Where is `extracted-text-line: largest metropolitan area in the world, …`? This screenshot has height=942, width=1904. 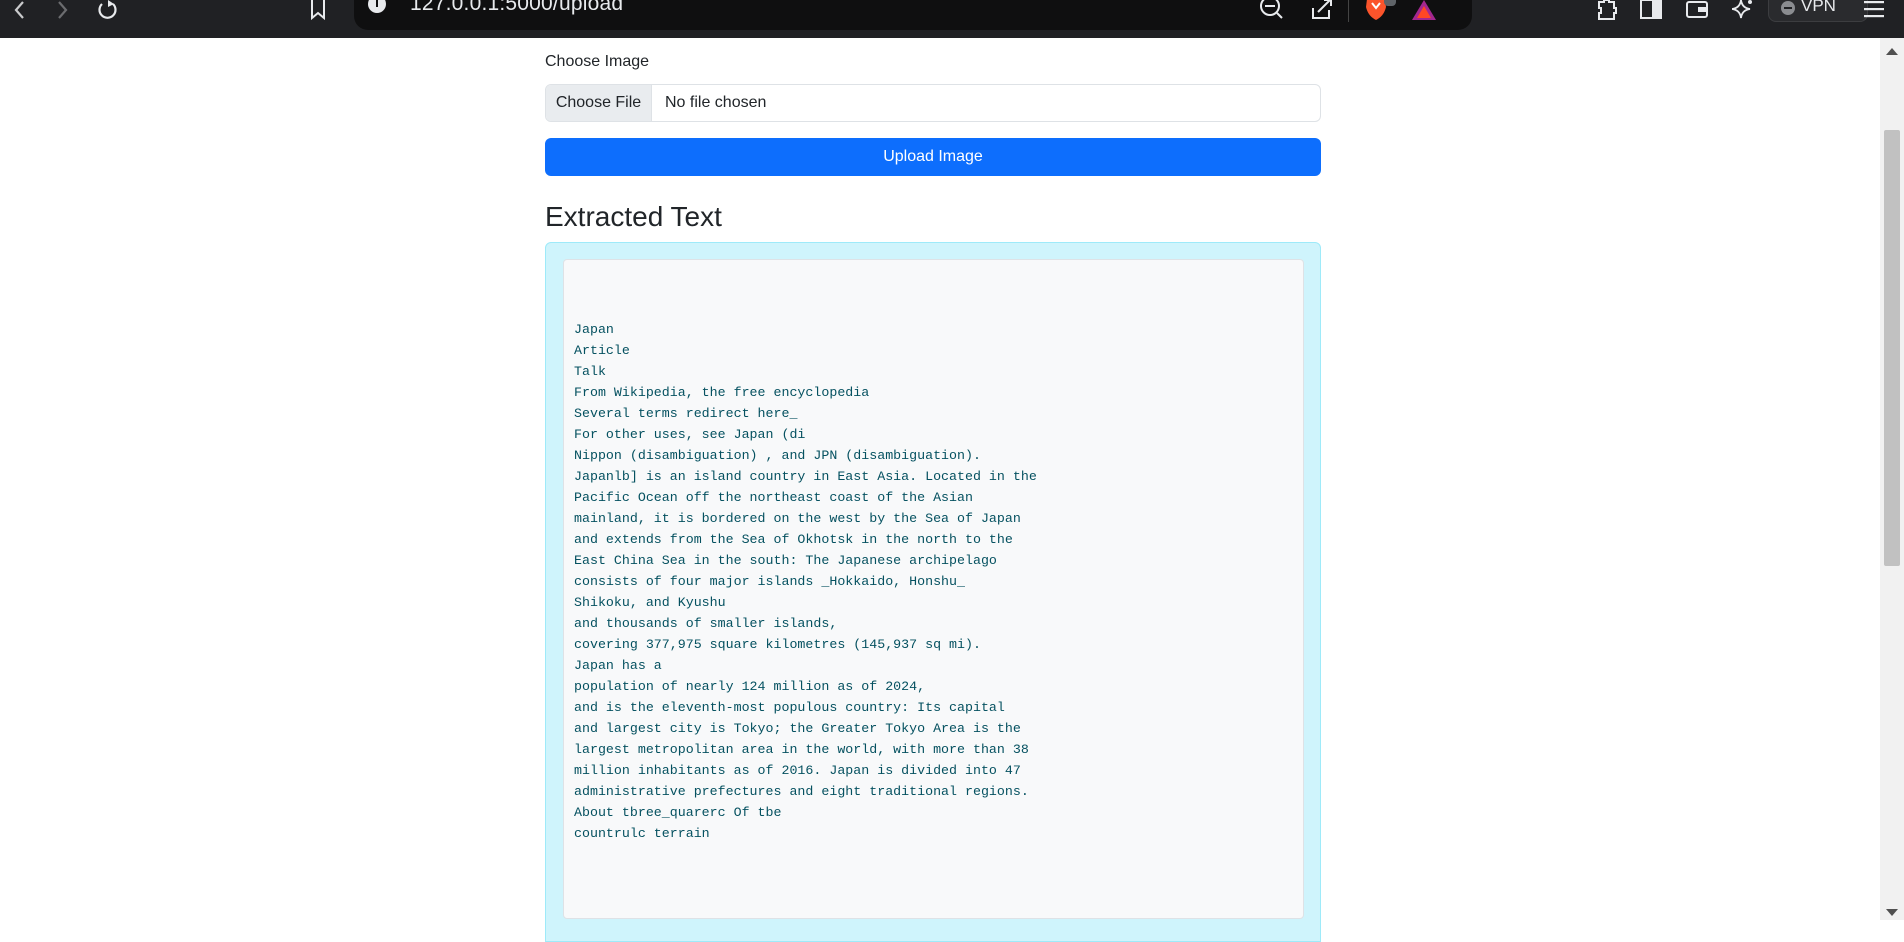 extracted-text-line: largest metropolitan area in the world, … is located at coordinates (801, 749).